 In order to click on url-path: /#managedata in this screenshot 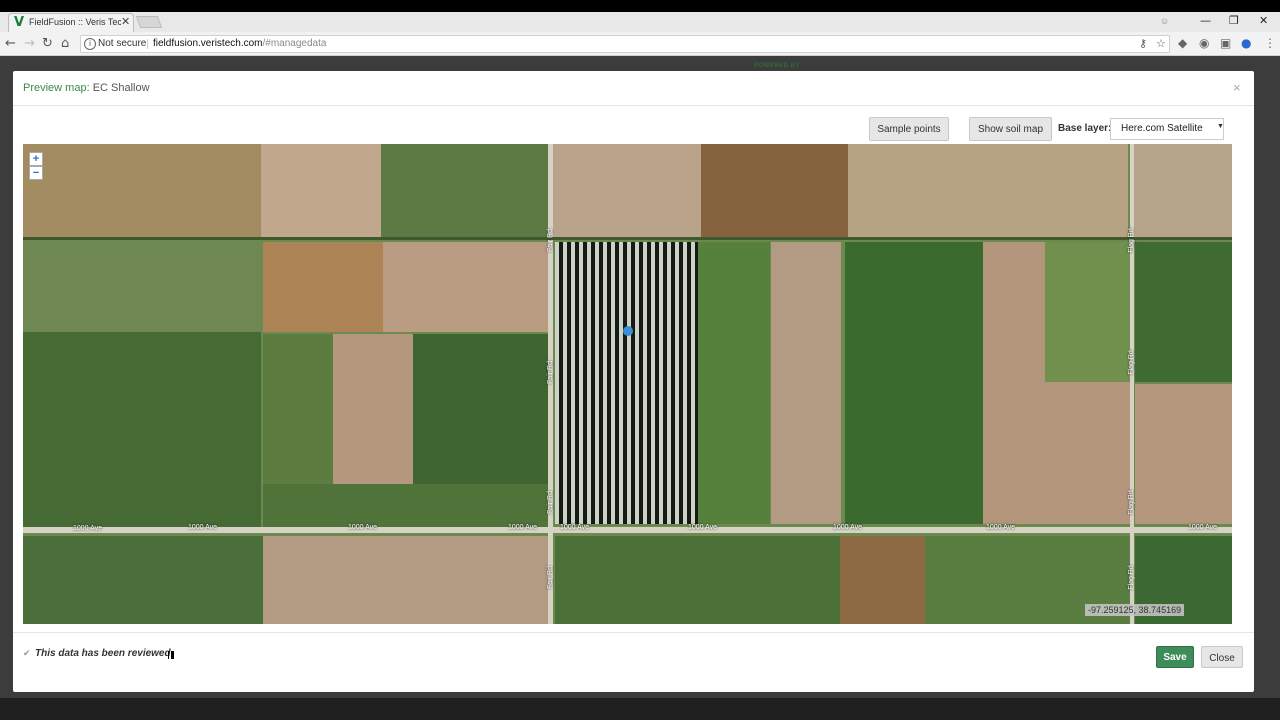, I will do `click(294, 43)`.